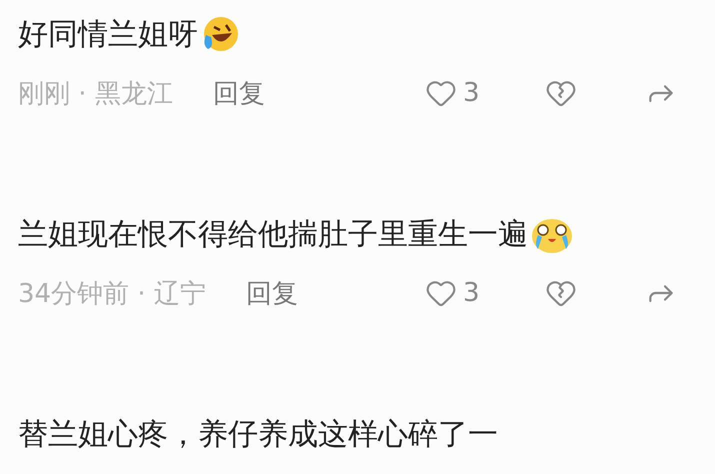 Image resolution: width=715 pixels, height=474 pixels. What do you see at coordinates (95, 94) in the screenshot?
I see `comment-meta: 刚刚 · 黑龙江` at bounding box center [95, 94].